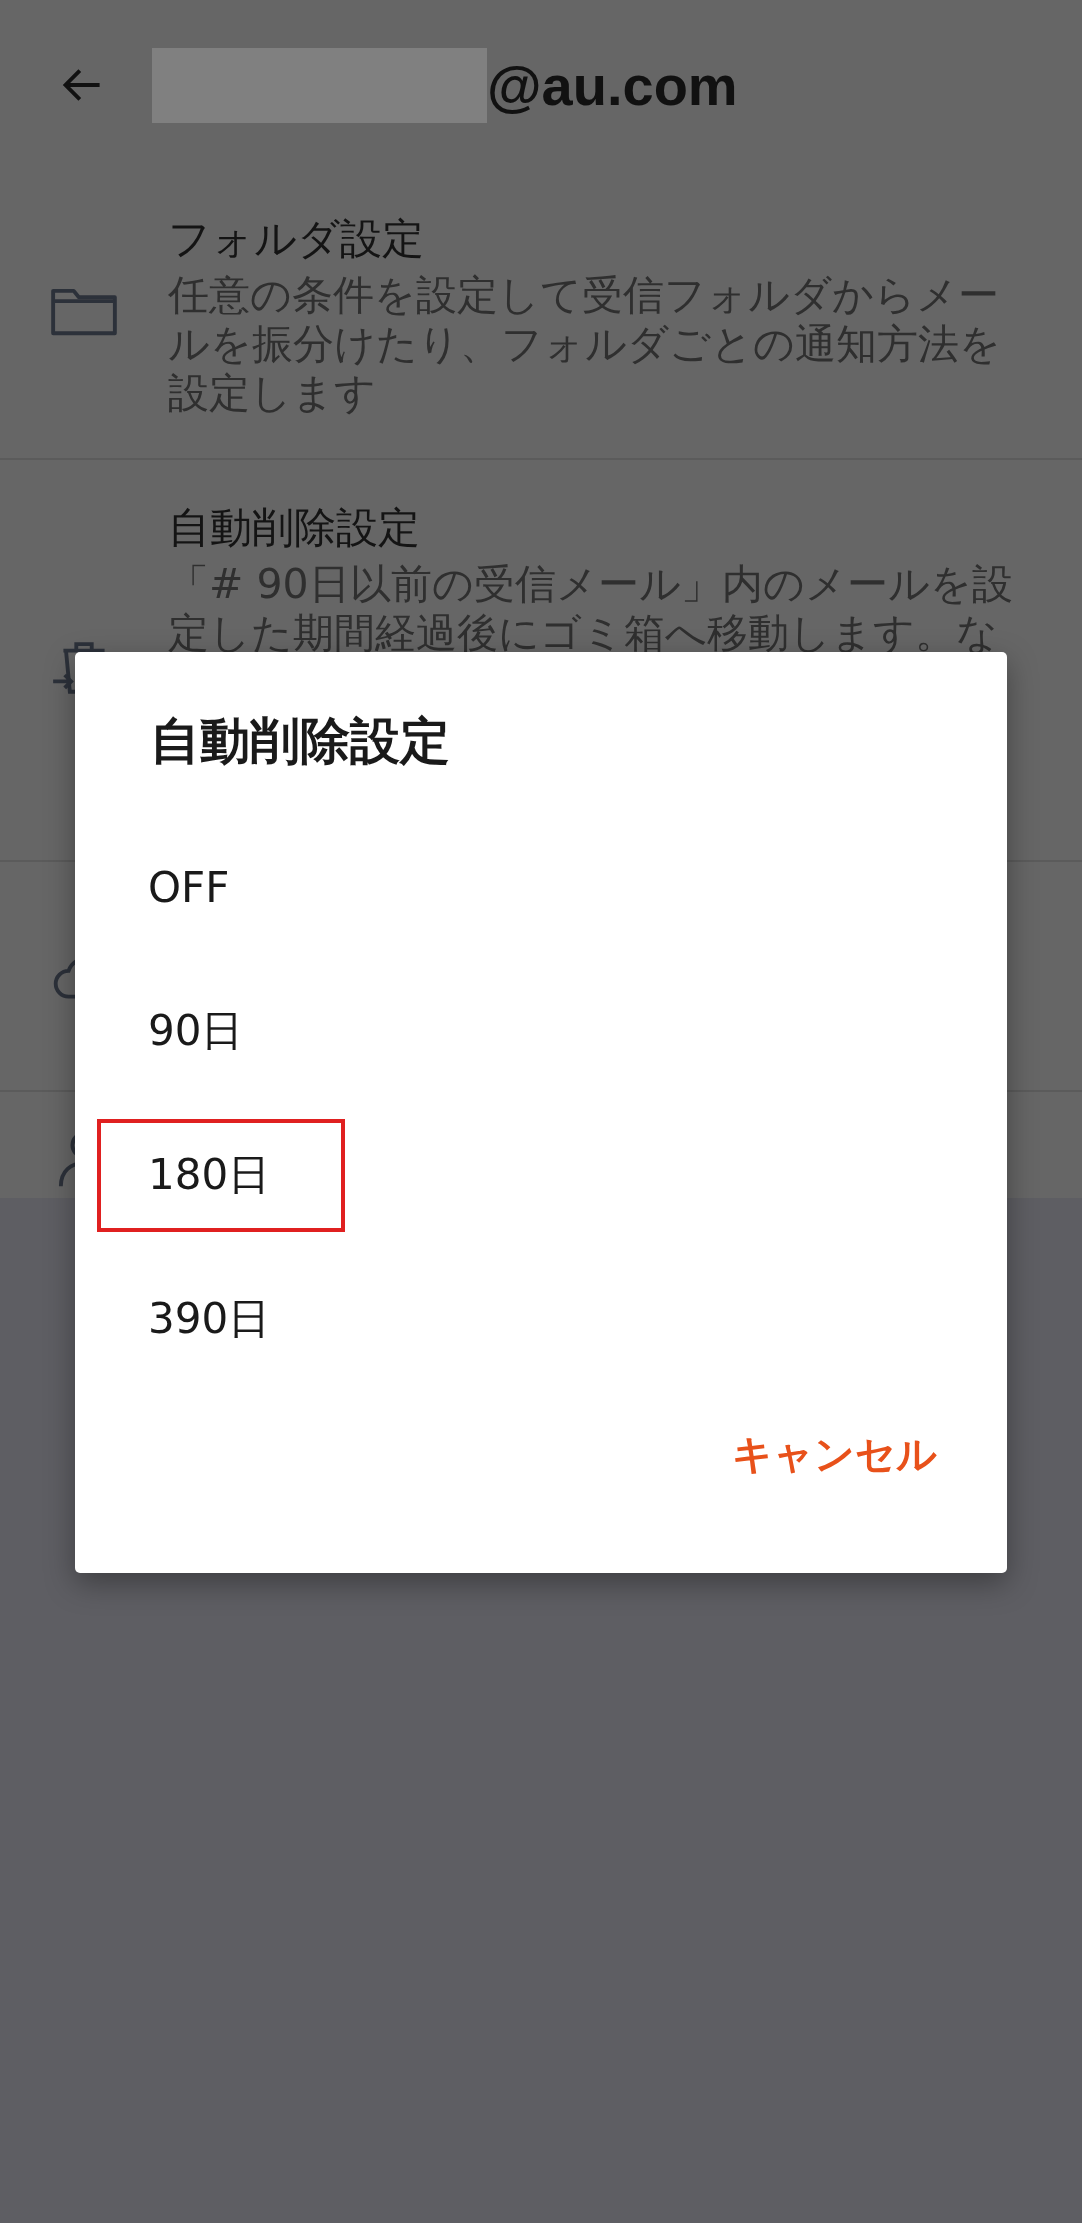 This screenshot has width=1082, height=2223. Describe the element at coordinates (221, 1319) in the screenshot. I see `option-item: 390日` at that location.